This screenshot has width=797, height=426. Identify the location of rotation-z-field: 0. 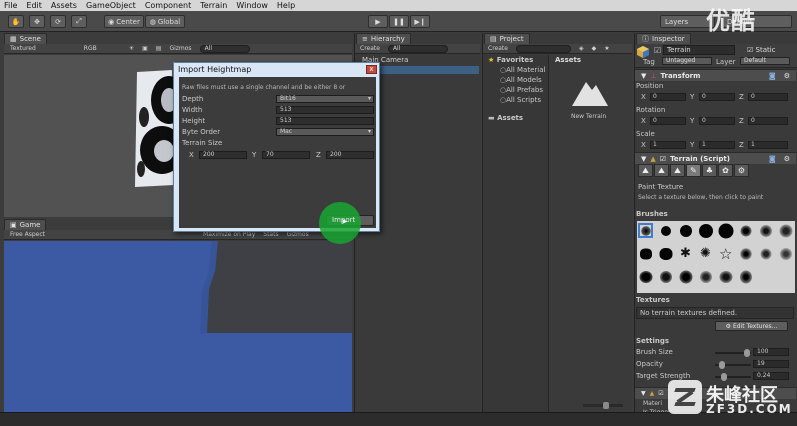
(768, 121).